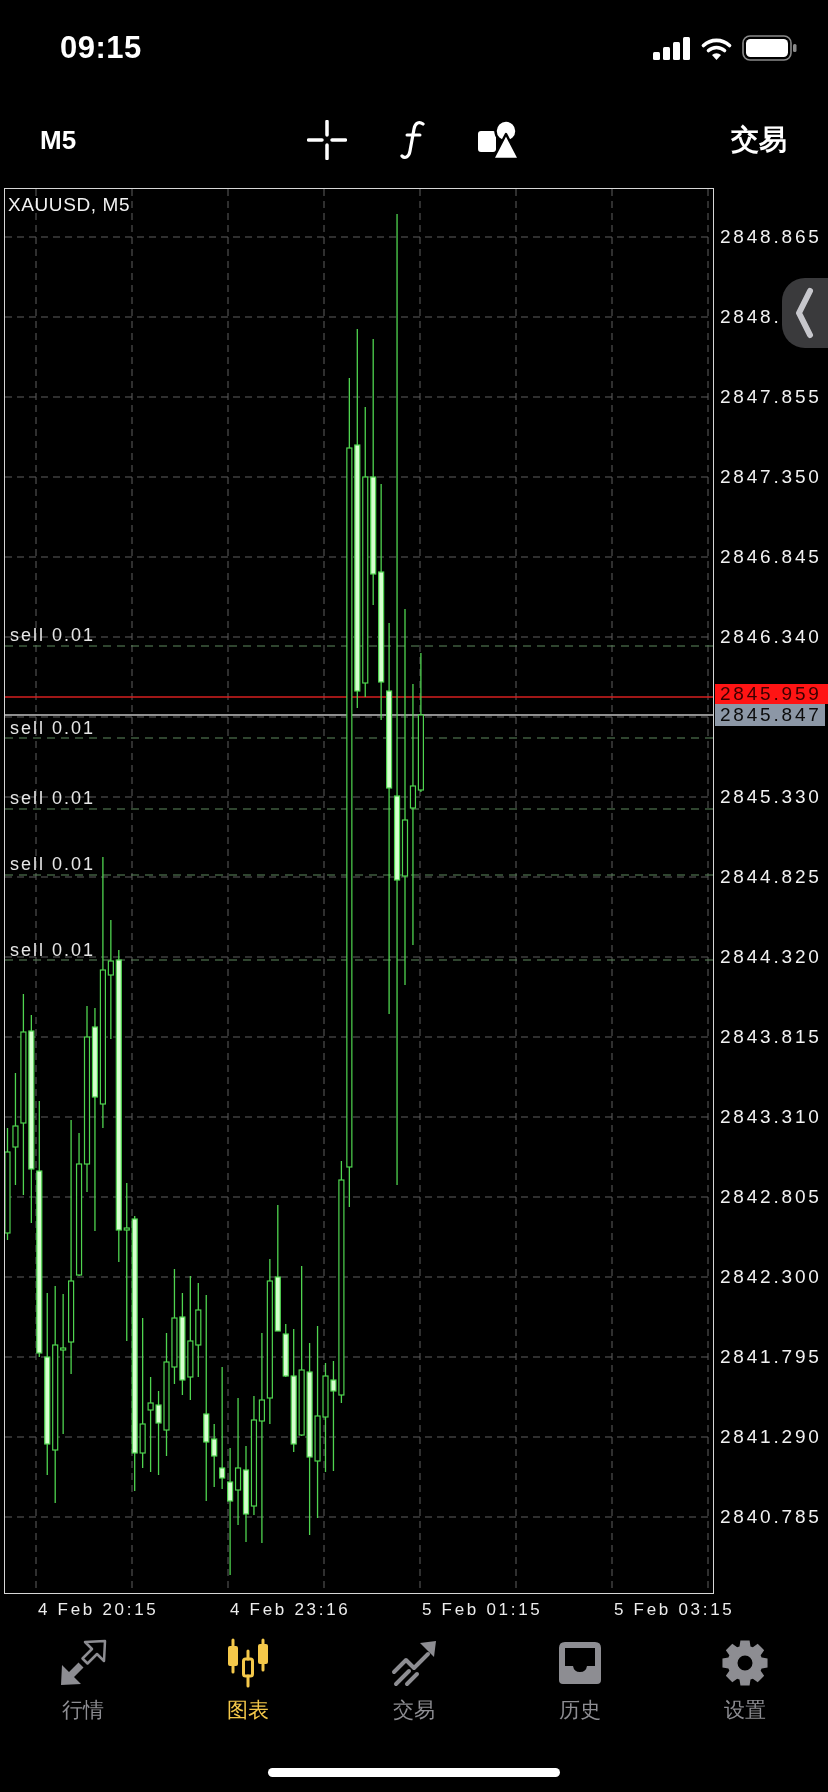  I want to click on shapes-icon, so click(499, 140).